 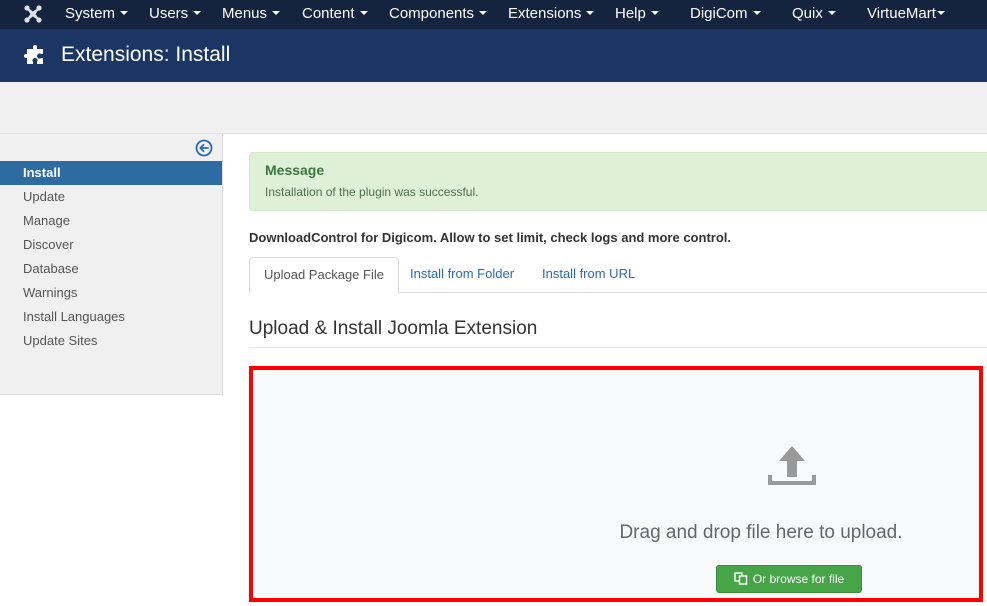 I want to click on nav-menu-digicom: DigiCom, so click(x=725, y=14).